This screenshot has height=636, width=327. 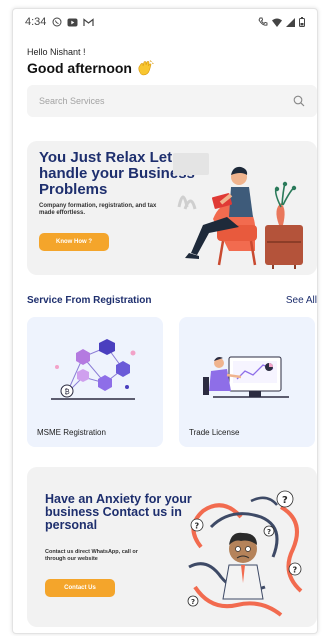 I want to click on signal-icon, so click(x=290, y=22).